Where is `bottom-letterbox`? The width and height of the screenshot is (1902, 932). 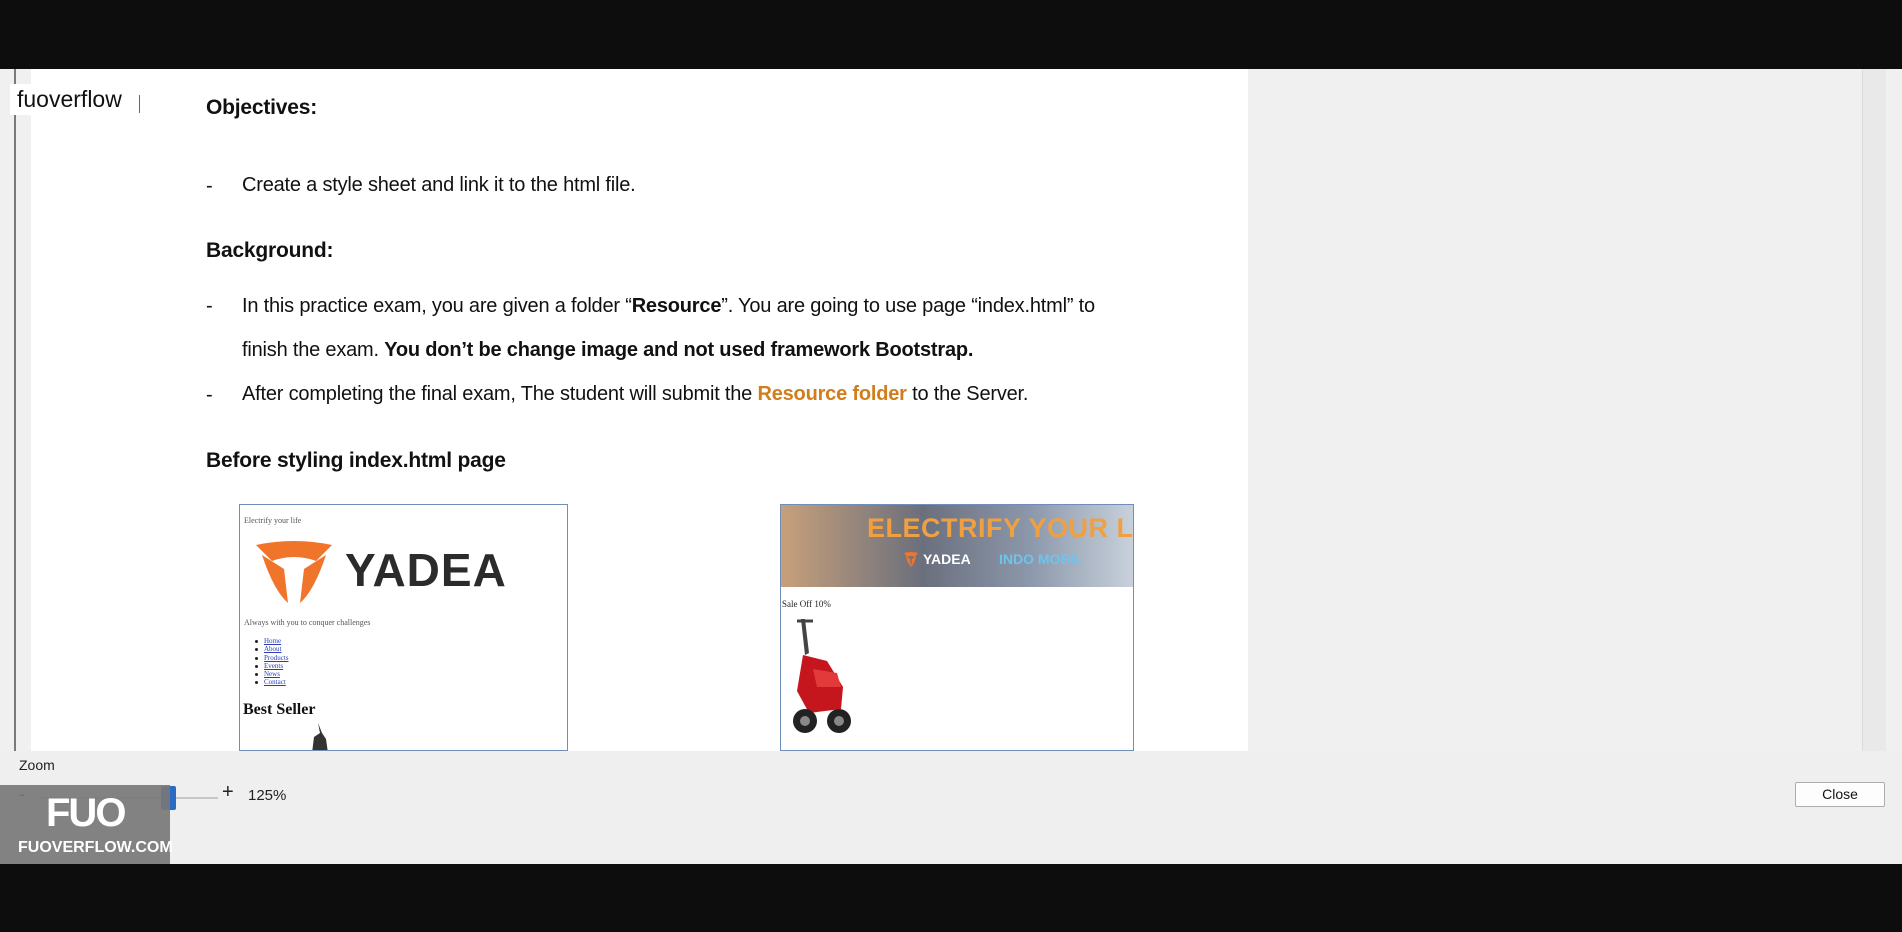 bottom-letterbox is located at coordinates (951, 898).